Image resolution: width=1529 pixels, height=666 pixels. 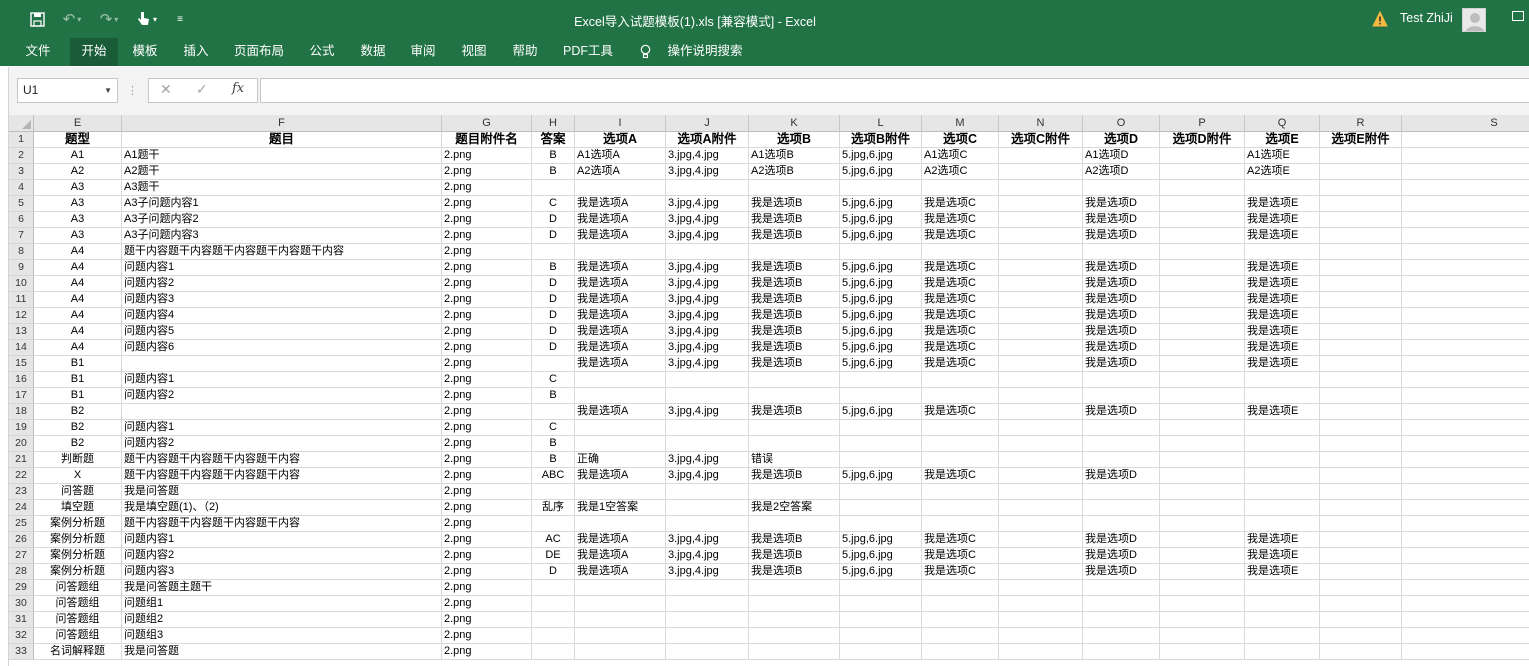 What do you see at coordinates (282, 252) in the screenshot?
I see `cell: 题干内容题干内容题干内容题干内容题干内容` at bounding box center [282, 252].